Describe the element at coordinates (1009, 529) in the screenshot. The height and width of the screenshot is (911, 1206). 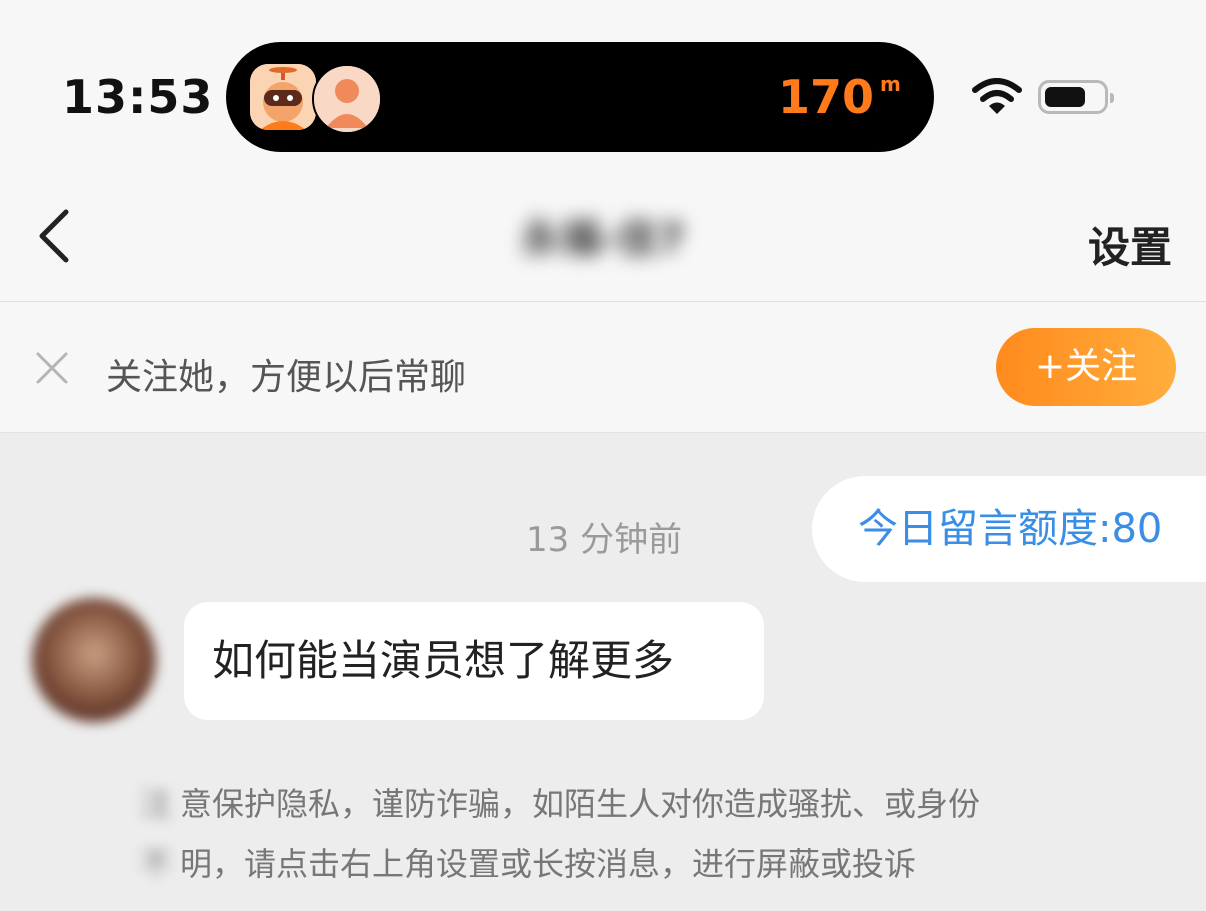
I see `message-quota-badge: 今日留言额度:80` at that location.